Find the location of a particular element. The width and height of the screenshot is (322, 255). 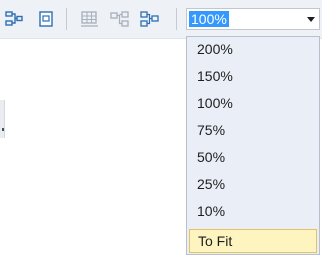

zoom-option-150: 150% is located at coordinates (253, 76).